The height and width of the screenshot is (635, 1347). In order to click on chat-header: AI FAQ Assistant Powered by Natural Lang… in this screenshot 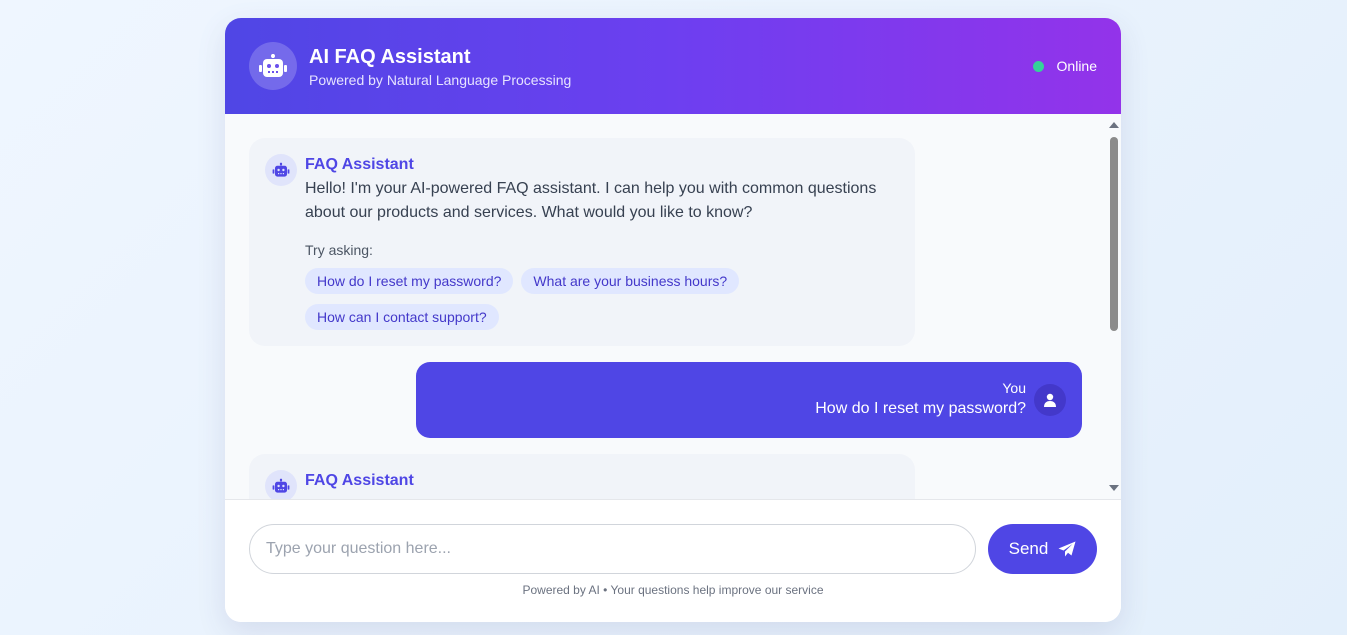, I will do `click(673, 66)`.